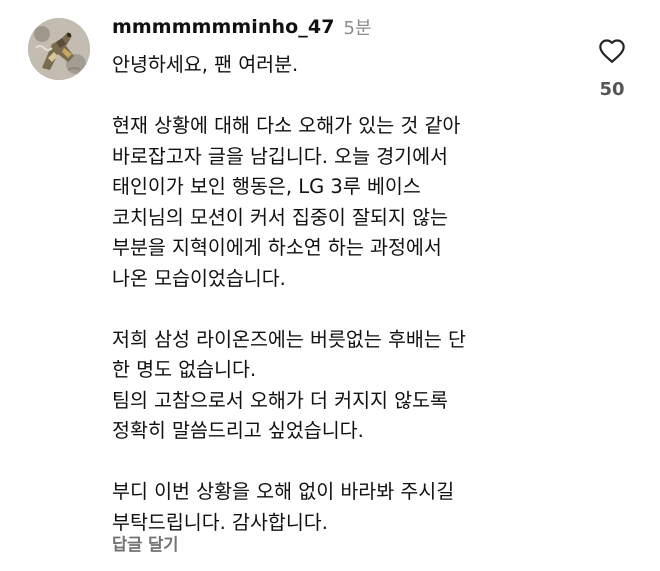  What do you see at coordinates (612, 69) in the screenshot?
I see `like-button: 50` at bounding box center [612, 69].